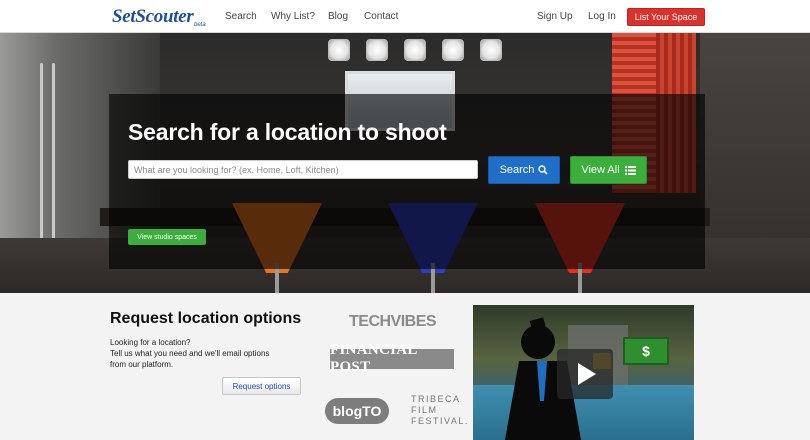 The height and width of the screenshot is (440, 810). What do you see at coordinates (338, 16) in the screenshot?
I see `nav-blog-link: Blog` at bounding box center [338, 16].